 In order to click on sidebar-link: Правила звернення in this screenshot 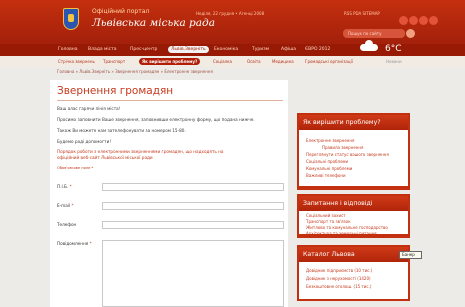, I will do `click(342, 147)`.